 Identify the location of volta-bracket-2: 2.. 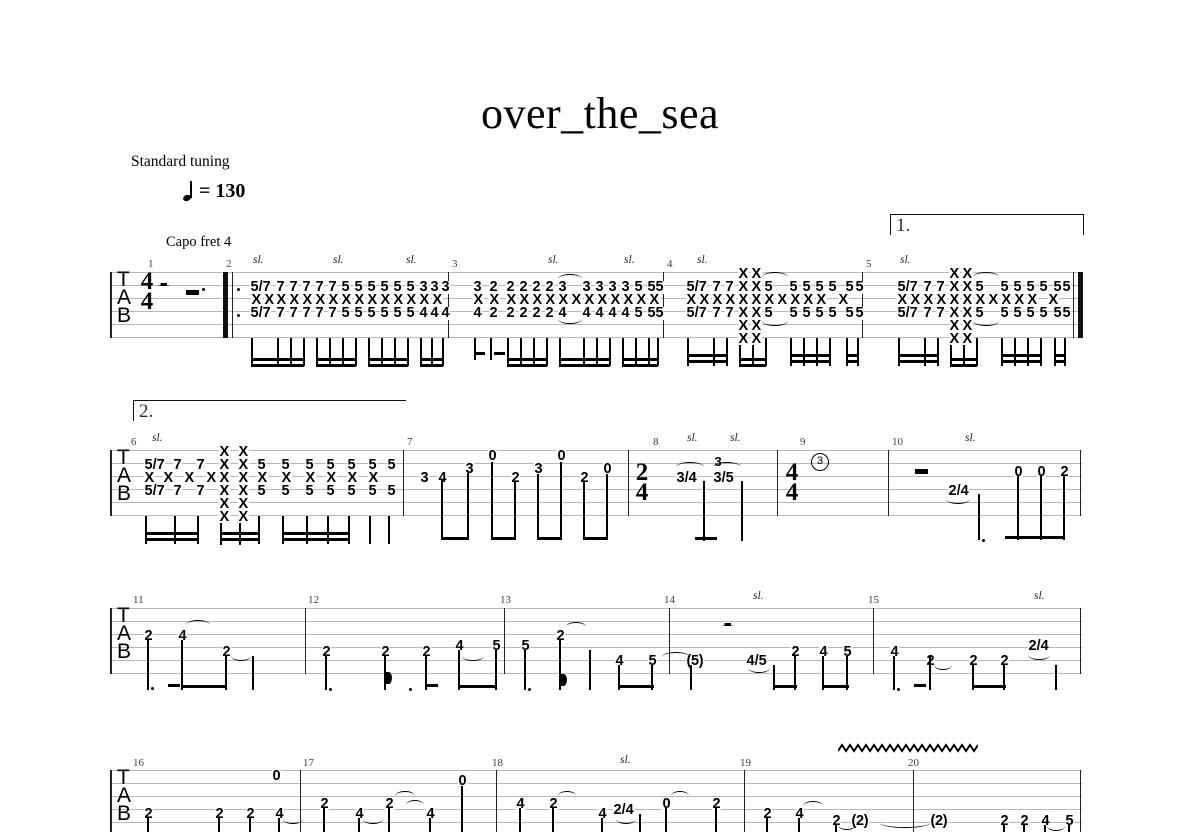
(269, 411).